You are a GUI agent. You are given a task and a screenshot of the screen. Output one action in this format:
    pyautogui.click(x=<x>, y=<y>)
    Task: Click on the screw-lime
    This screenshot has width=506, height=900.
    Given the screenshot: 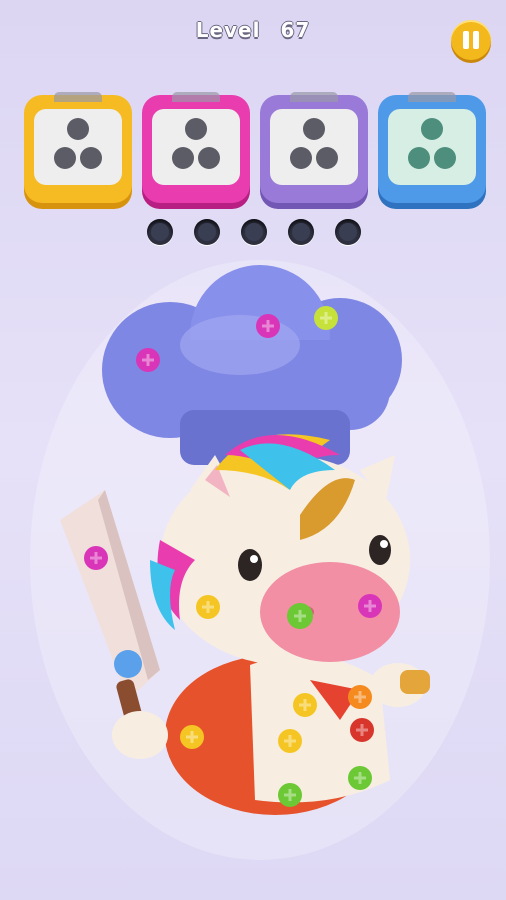 What is the action you would take?
    pyautogui.click(x=326, y=318)
    